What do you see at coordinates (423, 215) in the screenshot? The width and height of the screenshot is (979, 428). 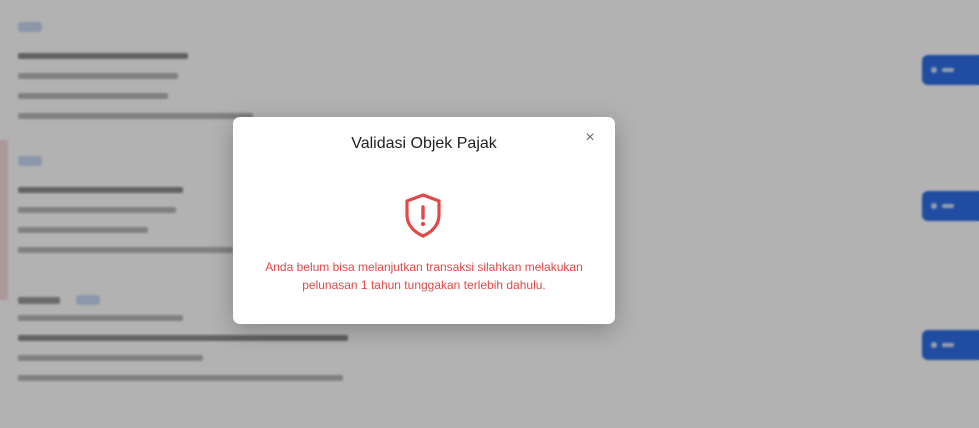 I see `shield-alert-icon` at bounding box center [423, 215].